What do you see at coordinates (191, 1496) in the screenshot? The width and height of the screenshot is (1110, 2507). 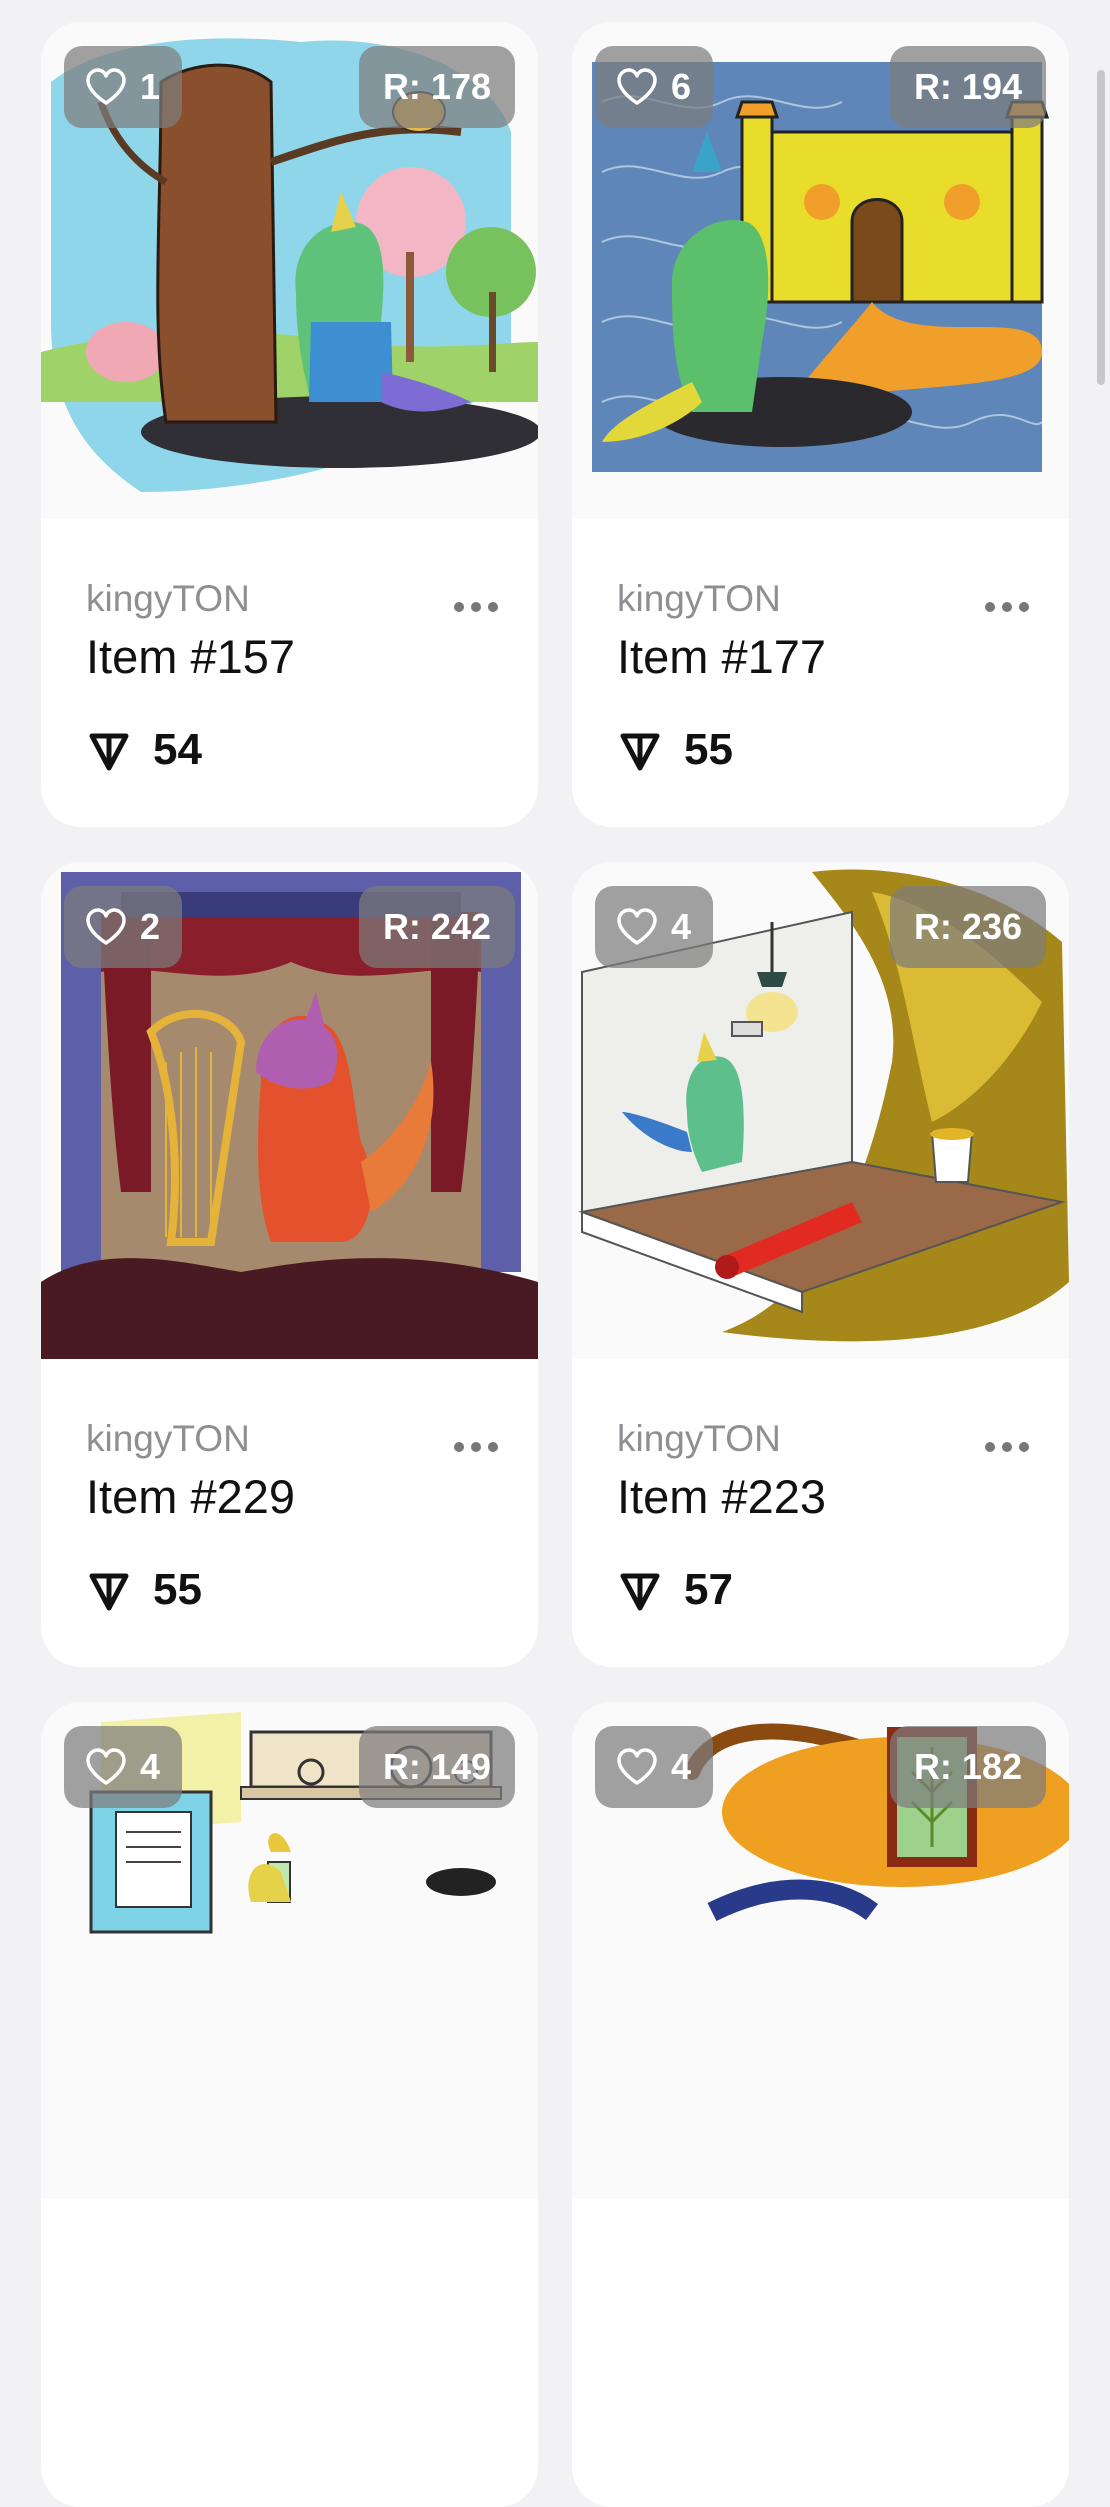 I see `item-title: Item #229` at bounding box center [191, 1496].